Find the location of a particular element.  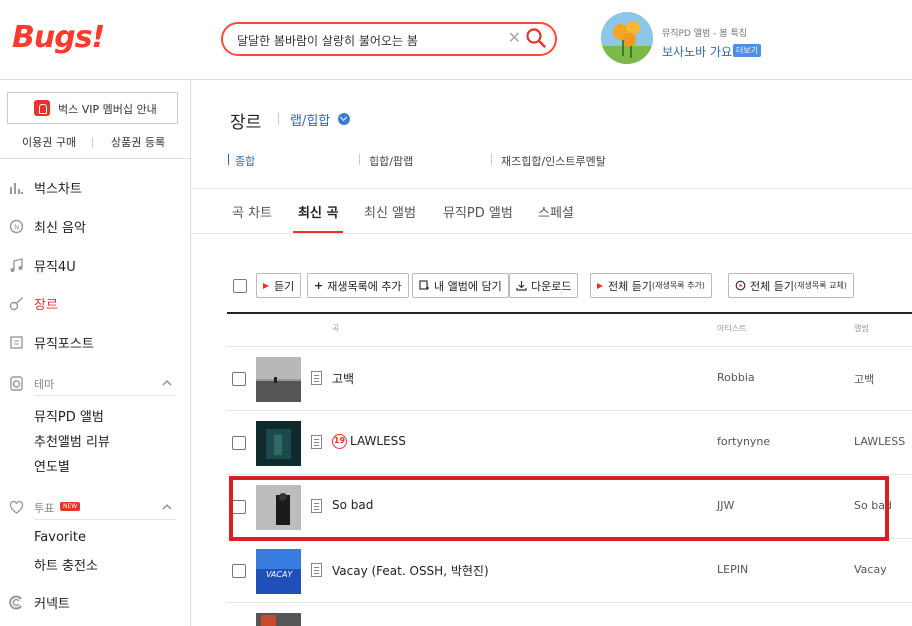

clear-search-icon: ✕ is located at coordinates (514, 37).